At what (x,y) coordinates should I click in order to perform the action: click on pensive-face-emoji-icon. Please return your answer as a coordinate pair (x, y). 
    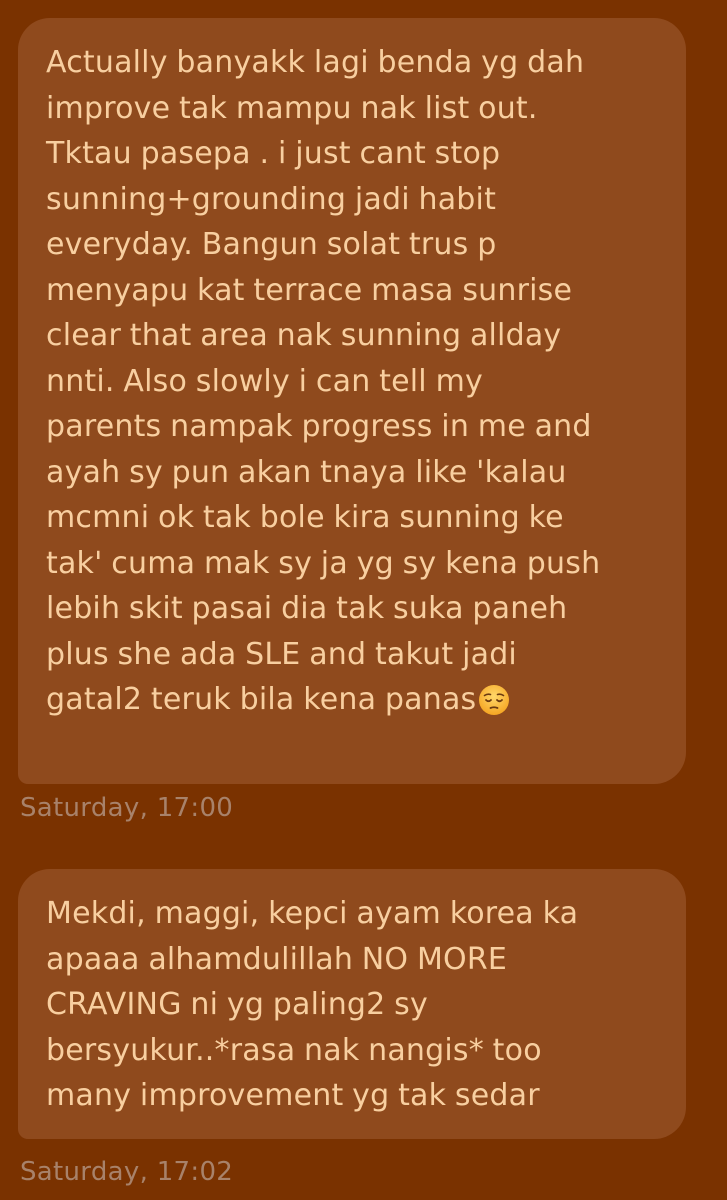
    Looking at the image, I should click on (494, 707).